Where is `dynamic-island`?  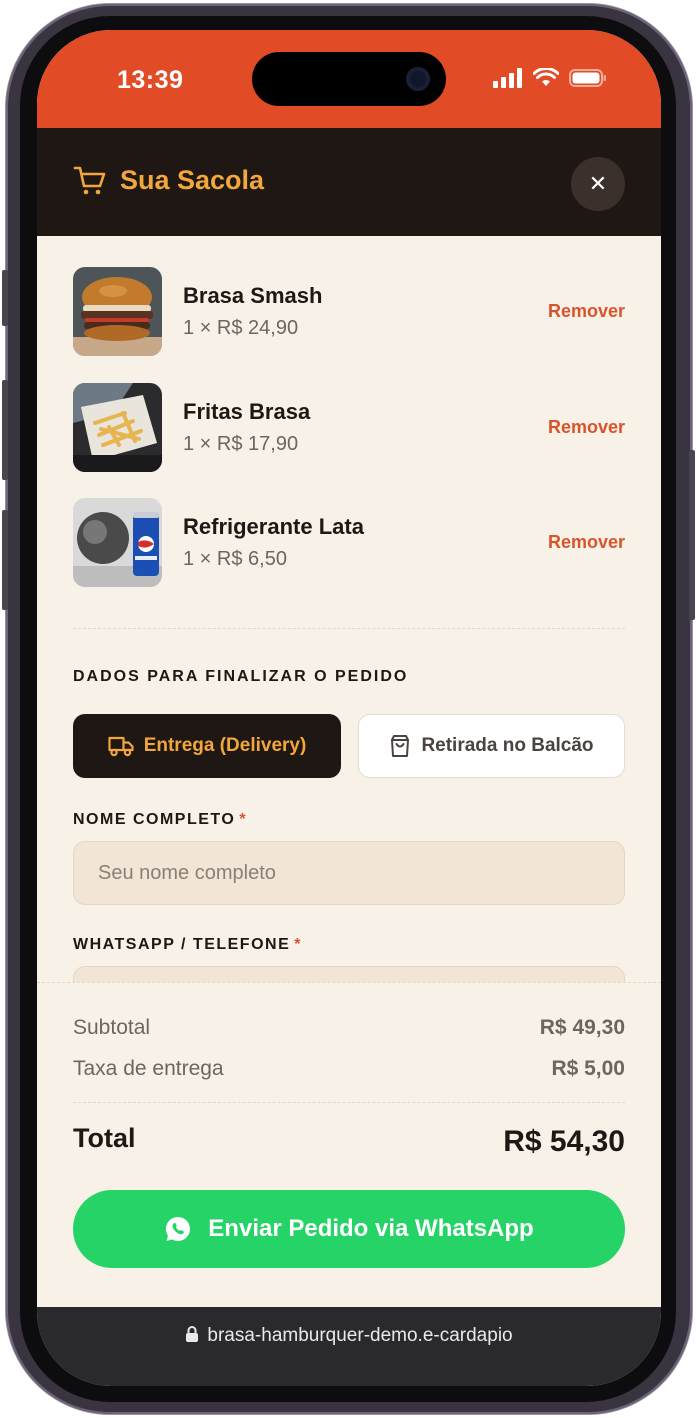 dynamic-island is located at coordinates (349, 79).